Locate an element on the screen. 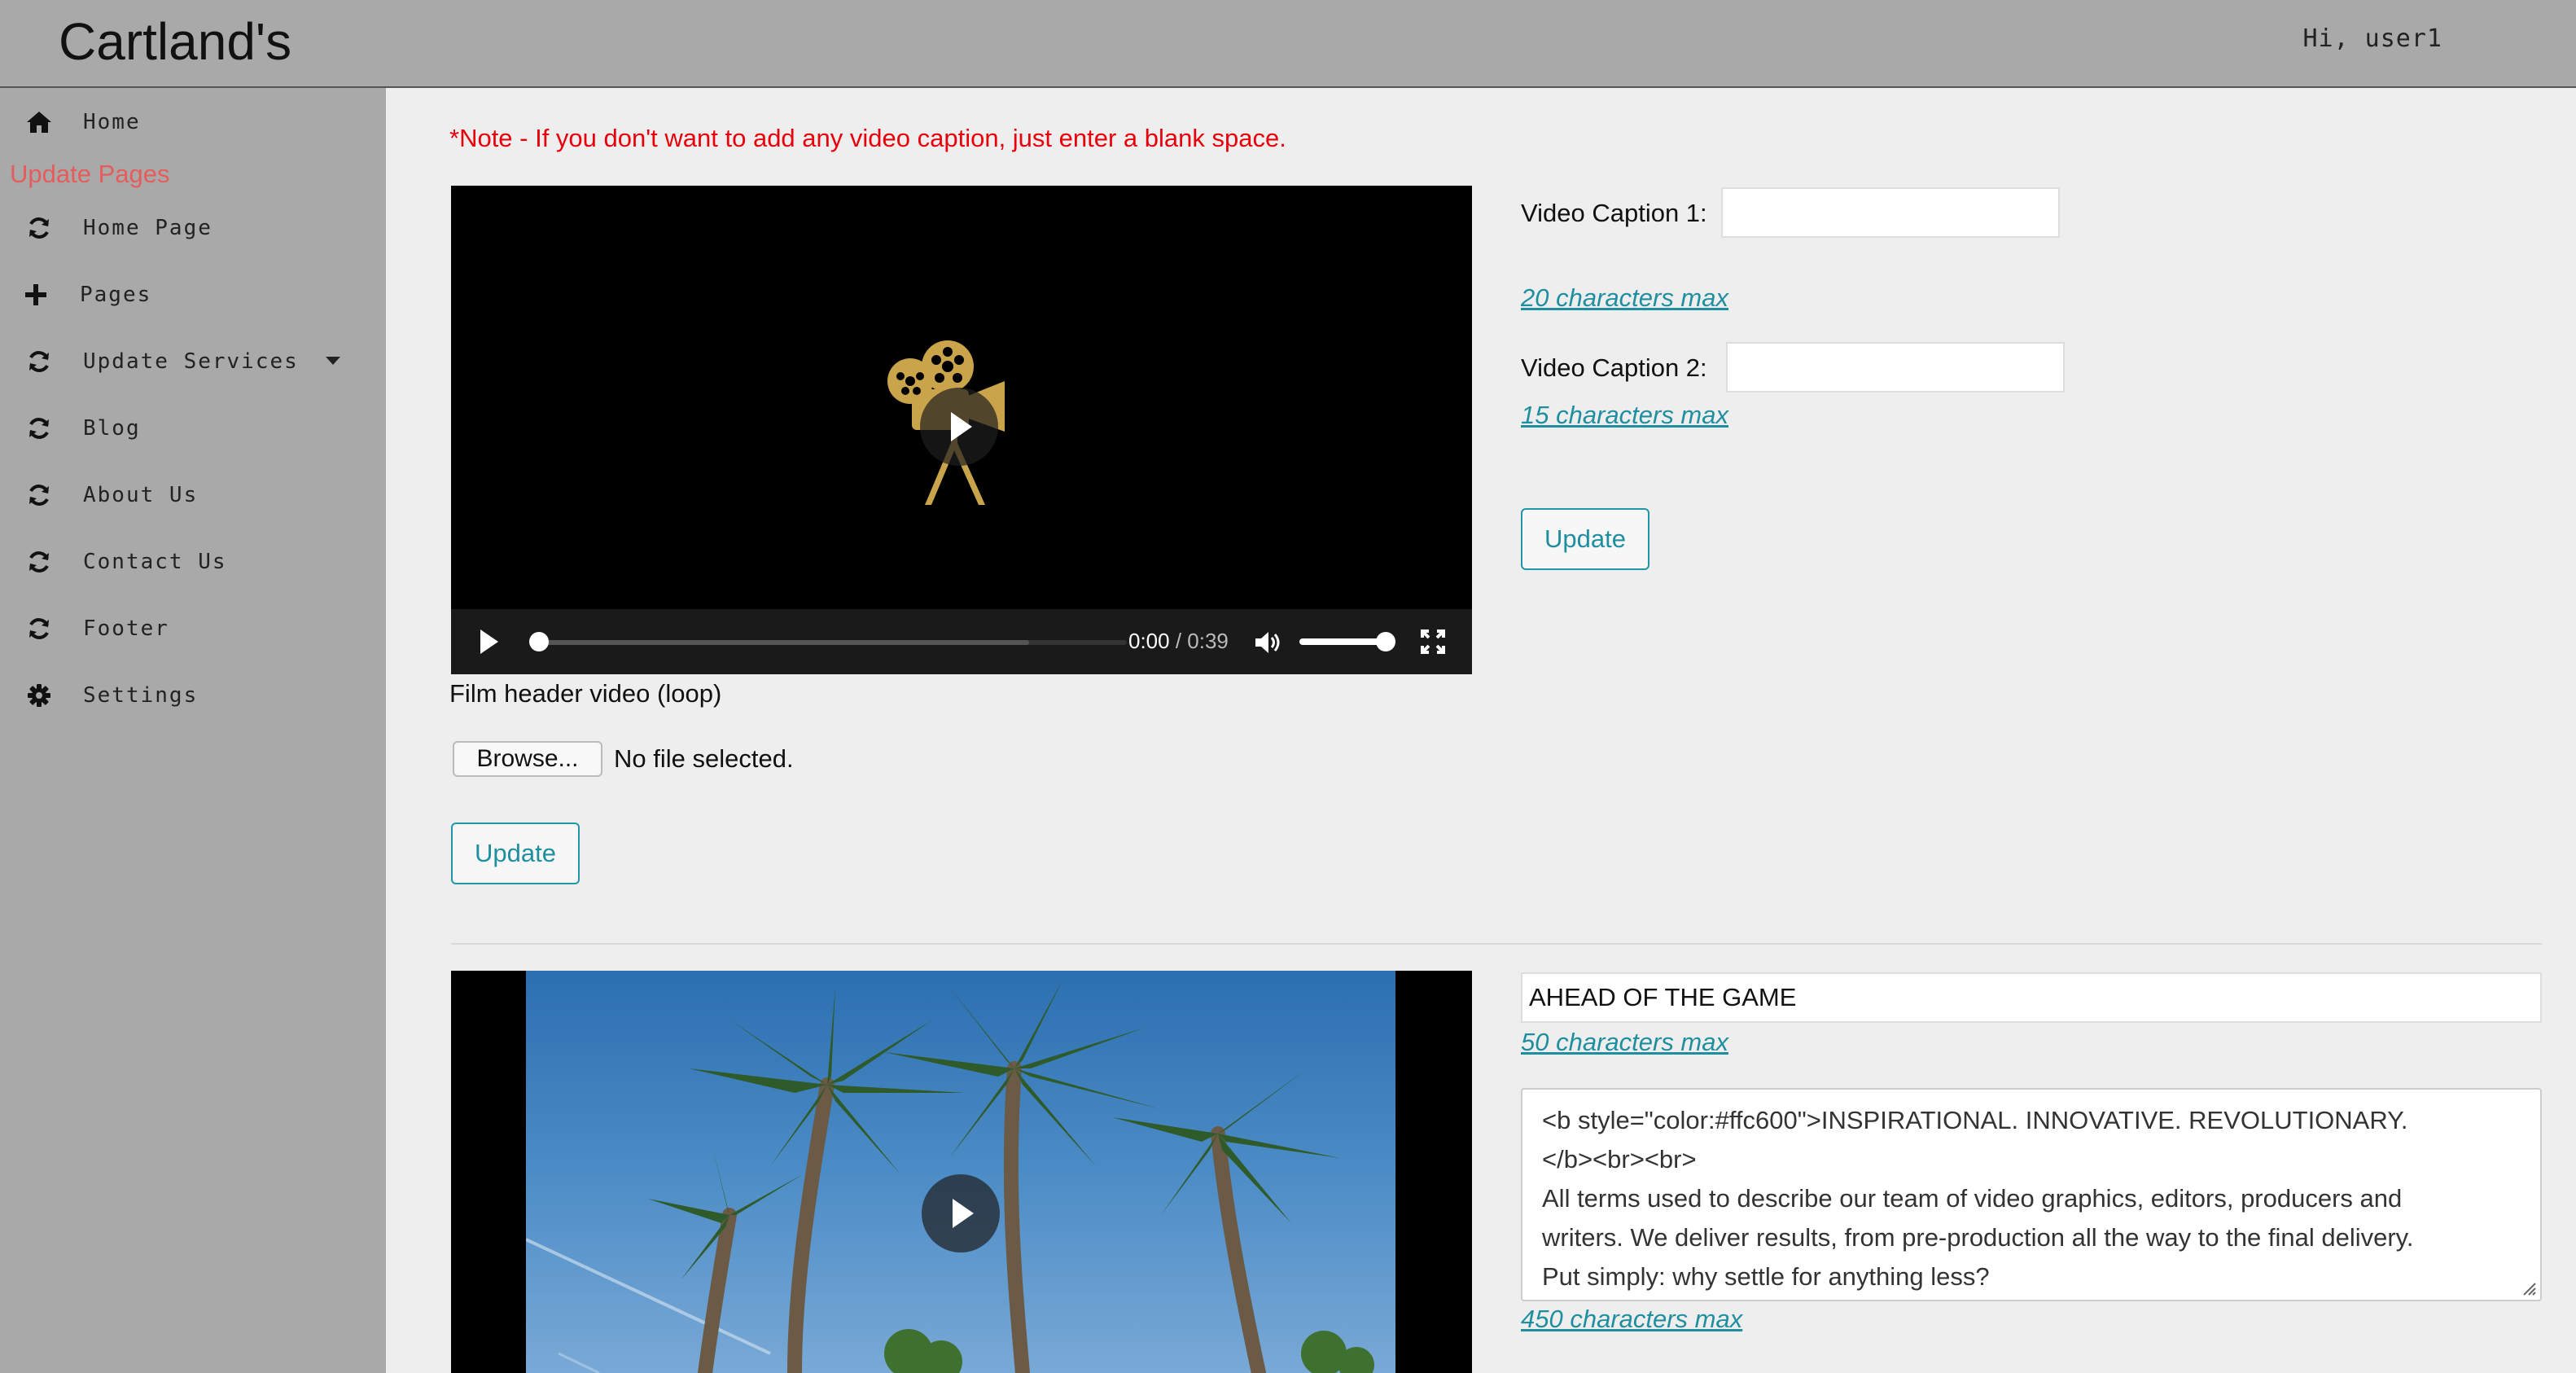 The width and height of the screenshot is (2576, 1373). section-video-player is located at coordinates (961, 1172).